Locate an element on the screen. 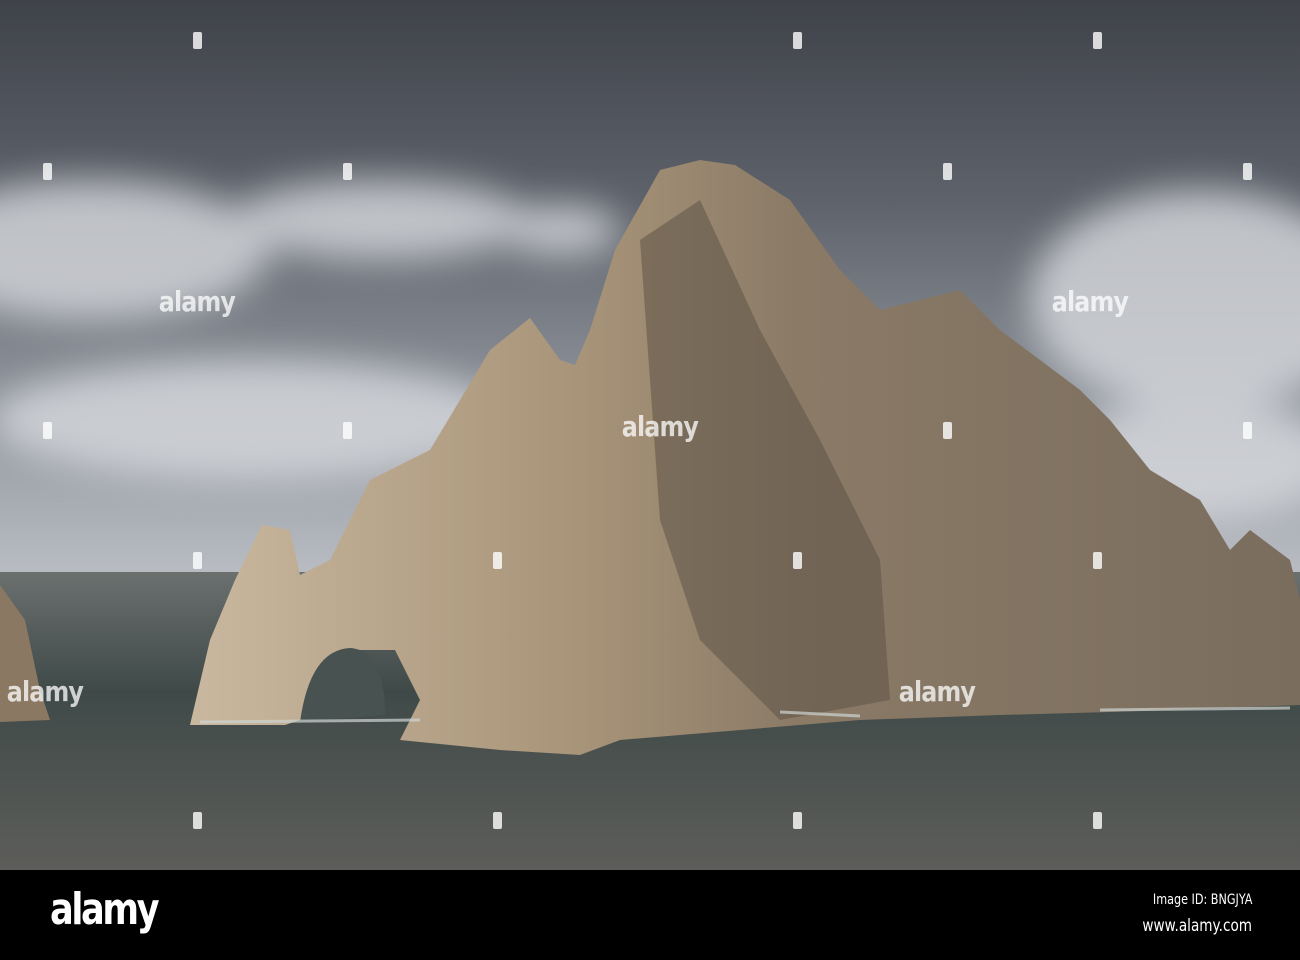  site-url: www.alamy.com is located at coordinates (1197, 926).